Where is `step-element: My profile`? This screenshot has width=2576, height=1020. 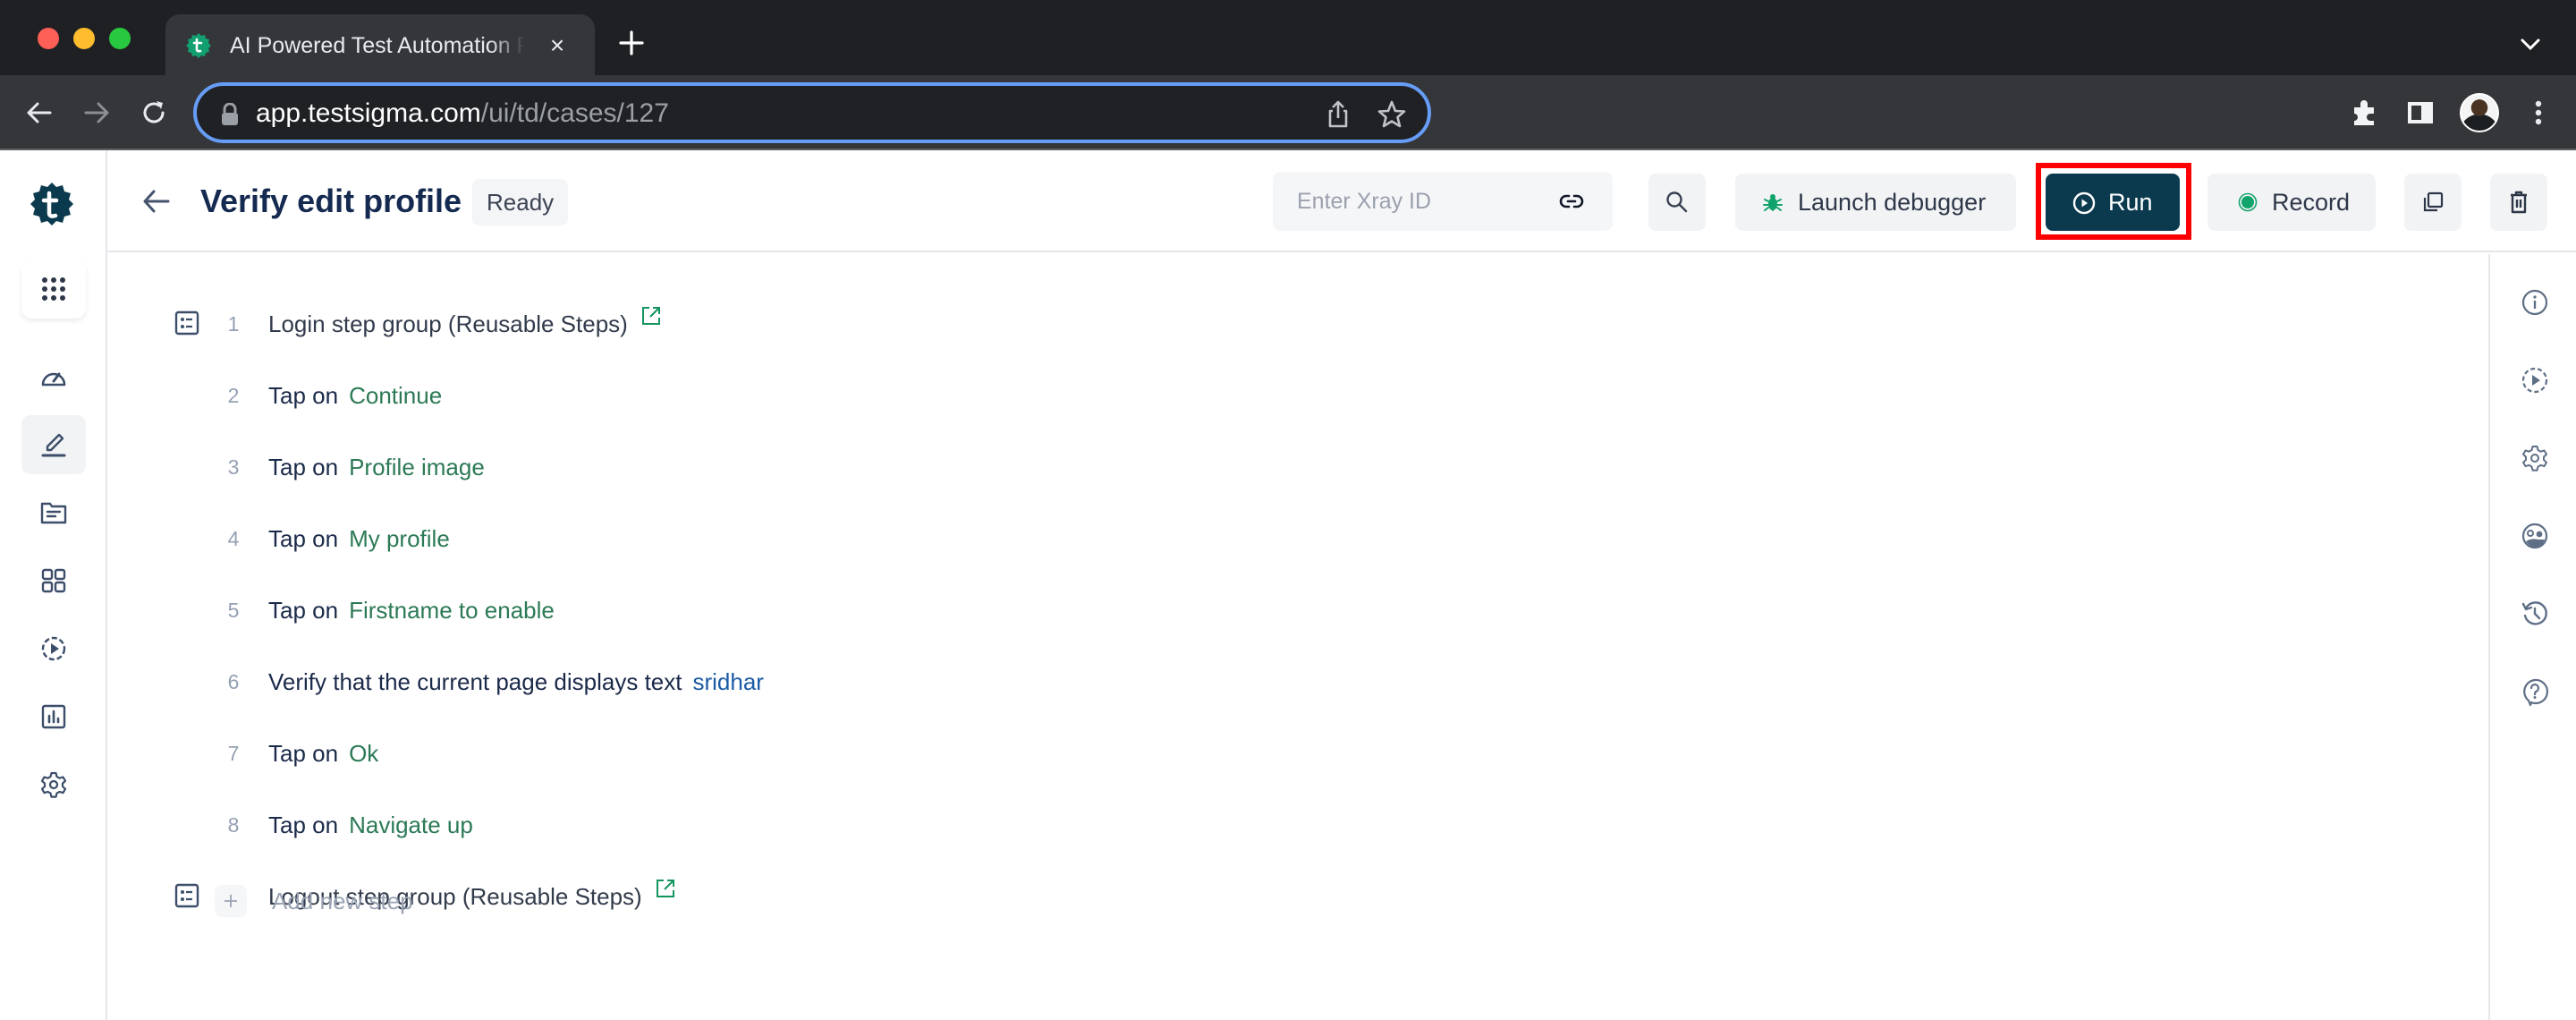
step-element: My profile is located at coordinates (399, 538).